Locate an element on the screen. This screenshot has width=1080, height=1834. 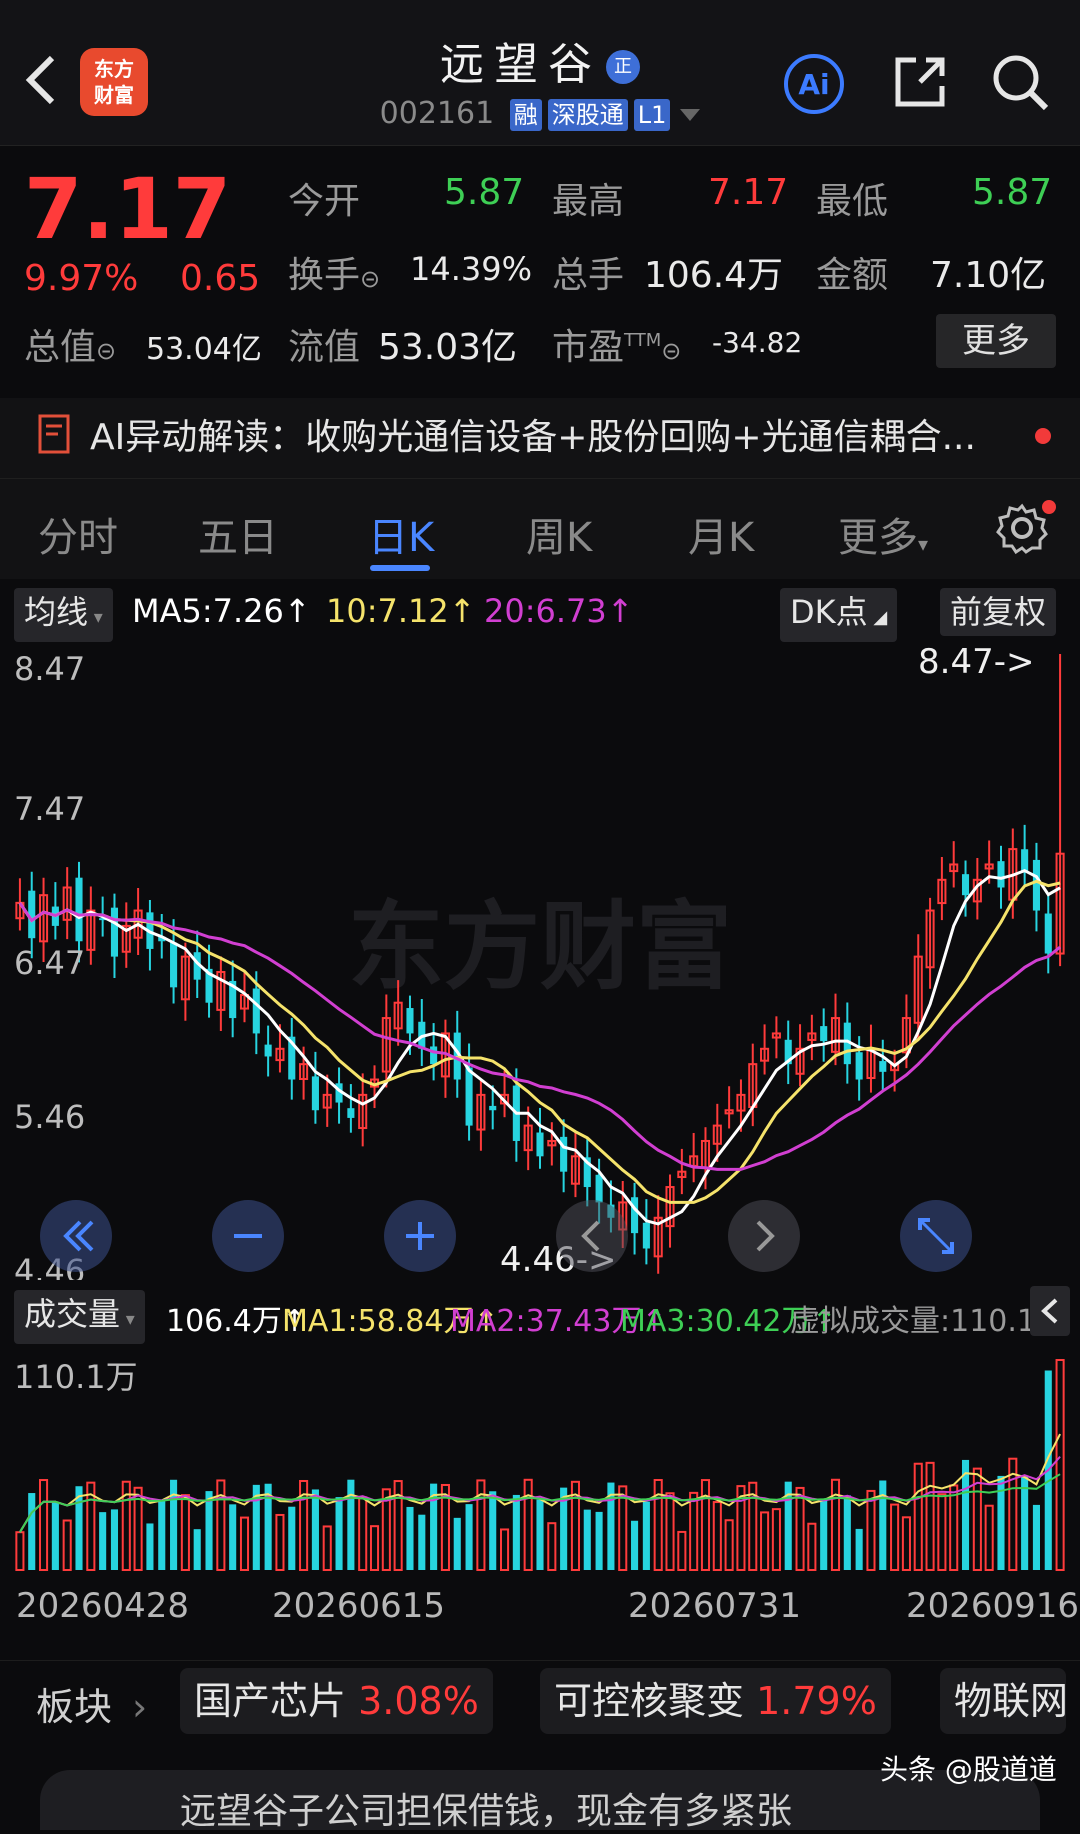
news-text: 远望谷子公司担保借钱，现金有多紧张 is located at coordinates (486, 1808).